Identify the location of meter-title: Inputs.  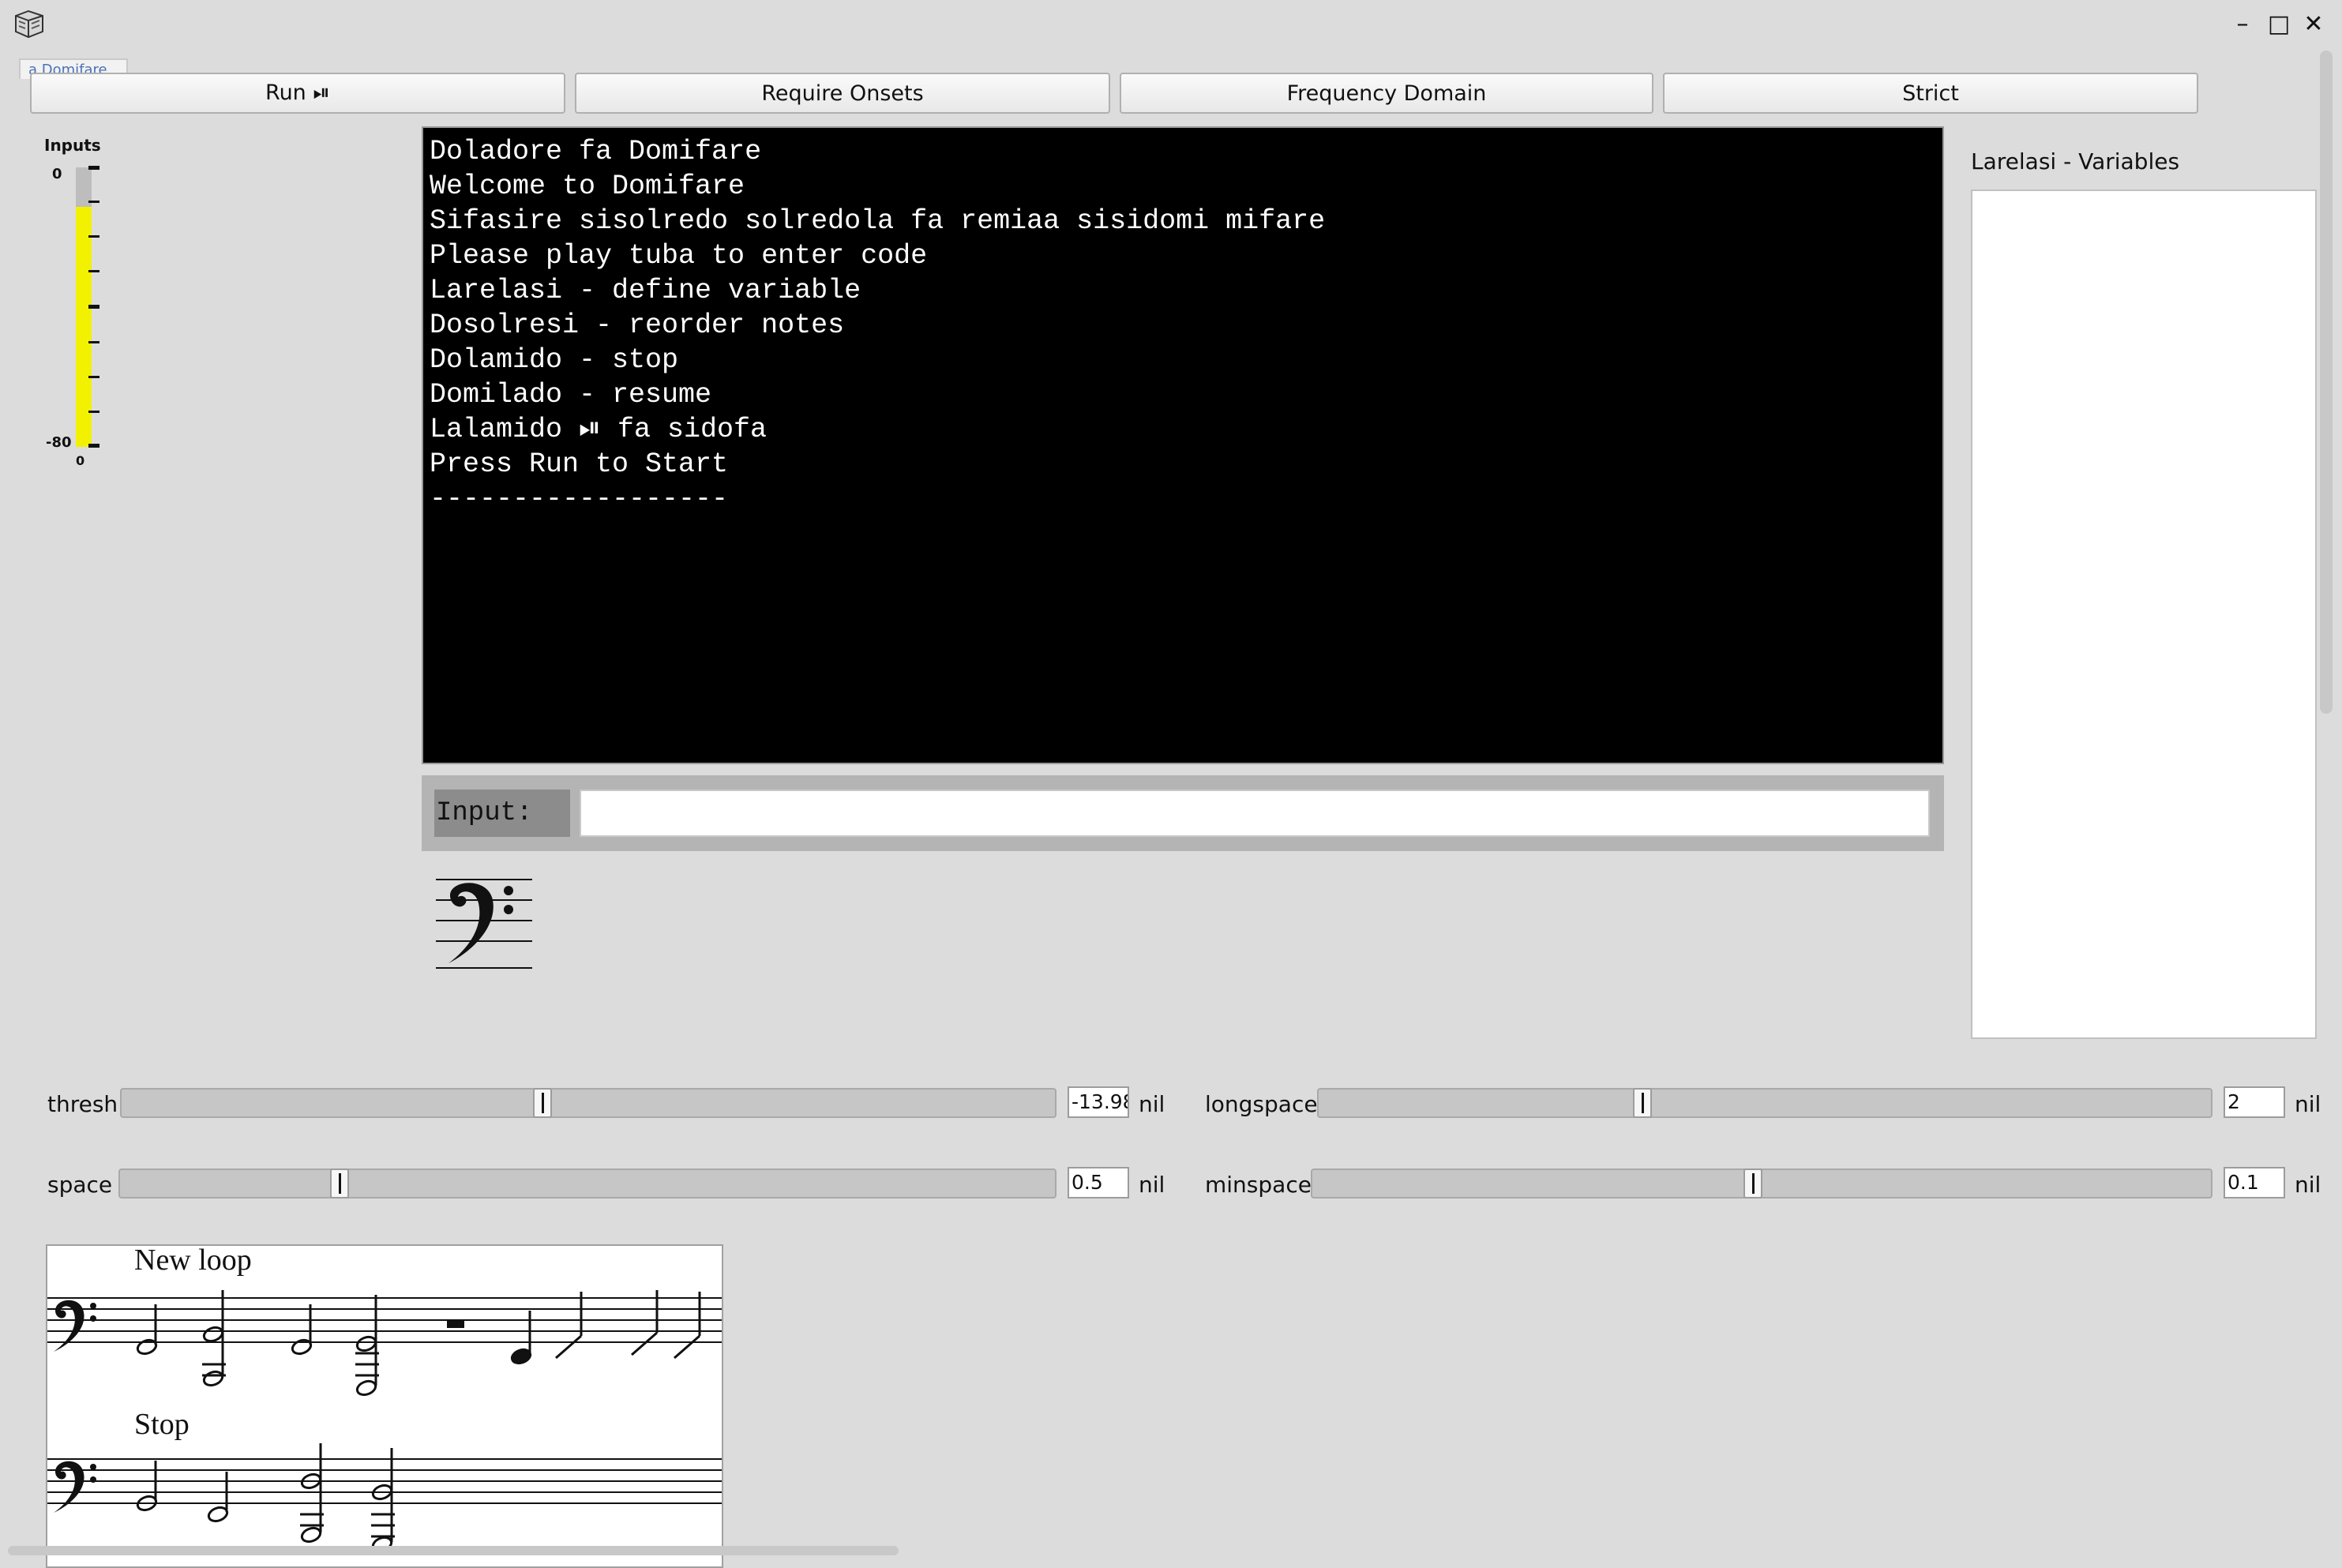
(72, 145).